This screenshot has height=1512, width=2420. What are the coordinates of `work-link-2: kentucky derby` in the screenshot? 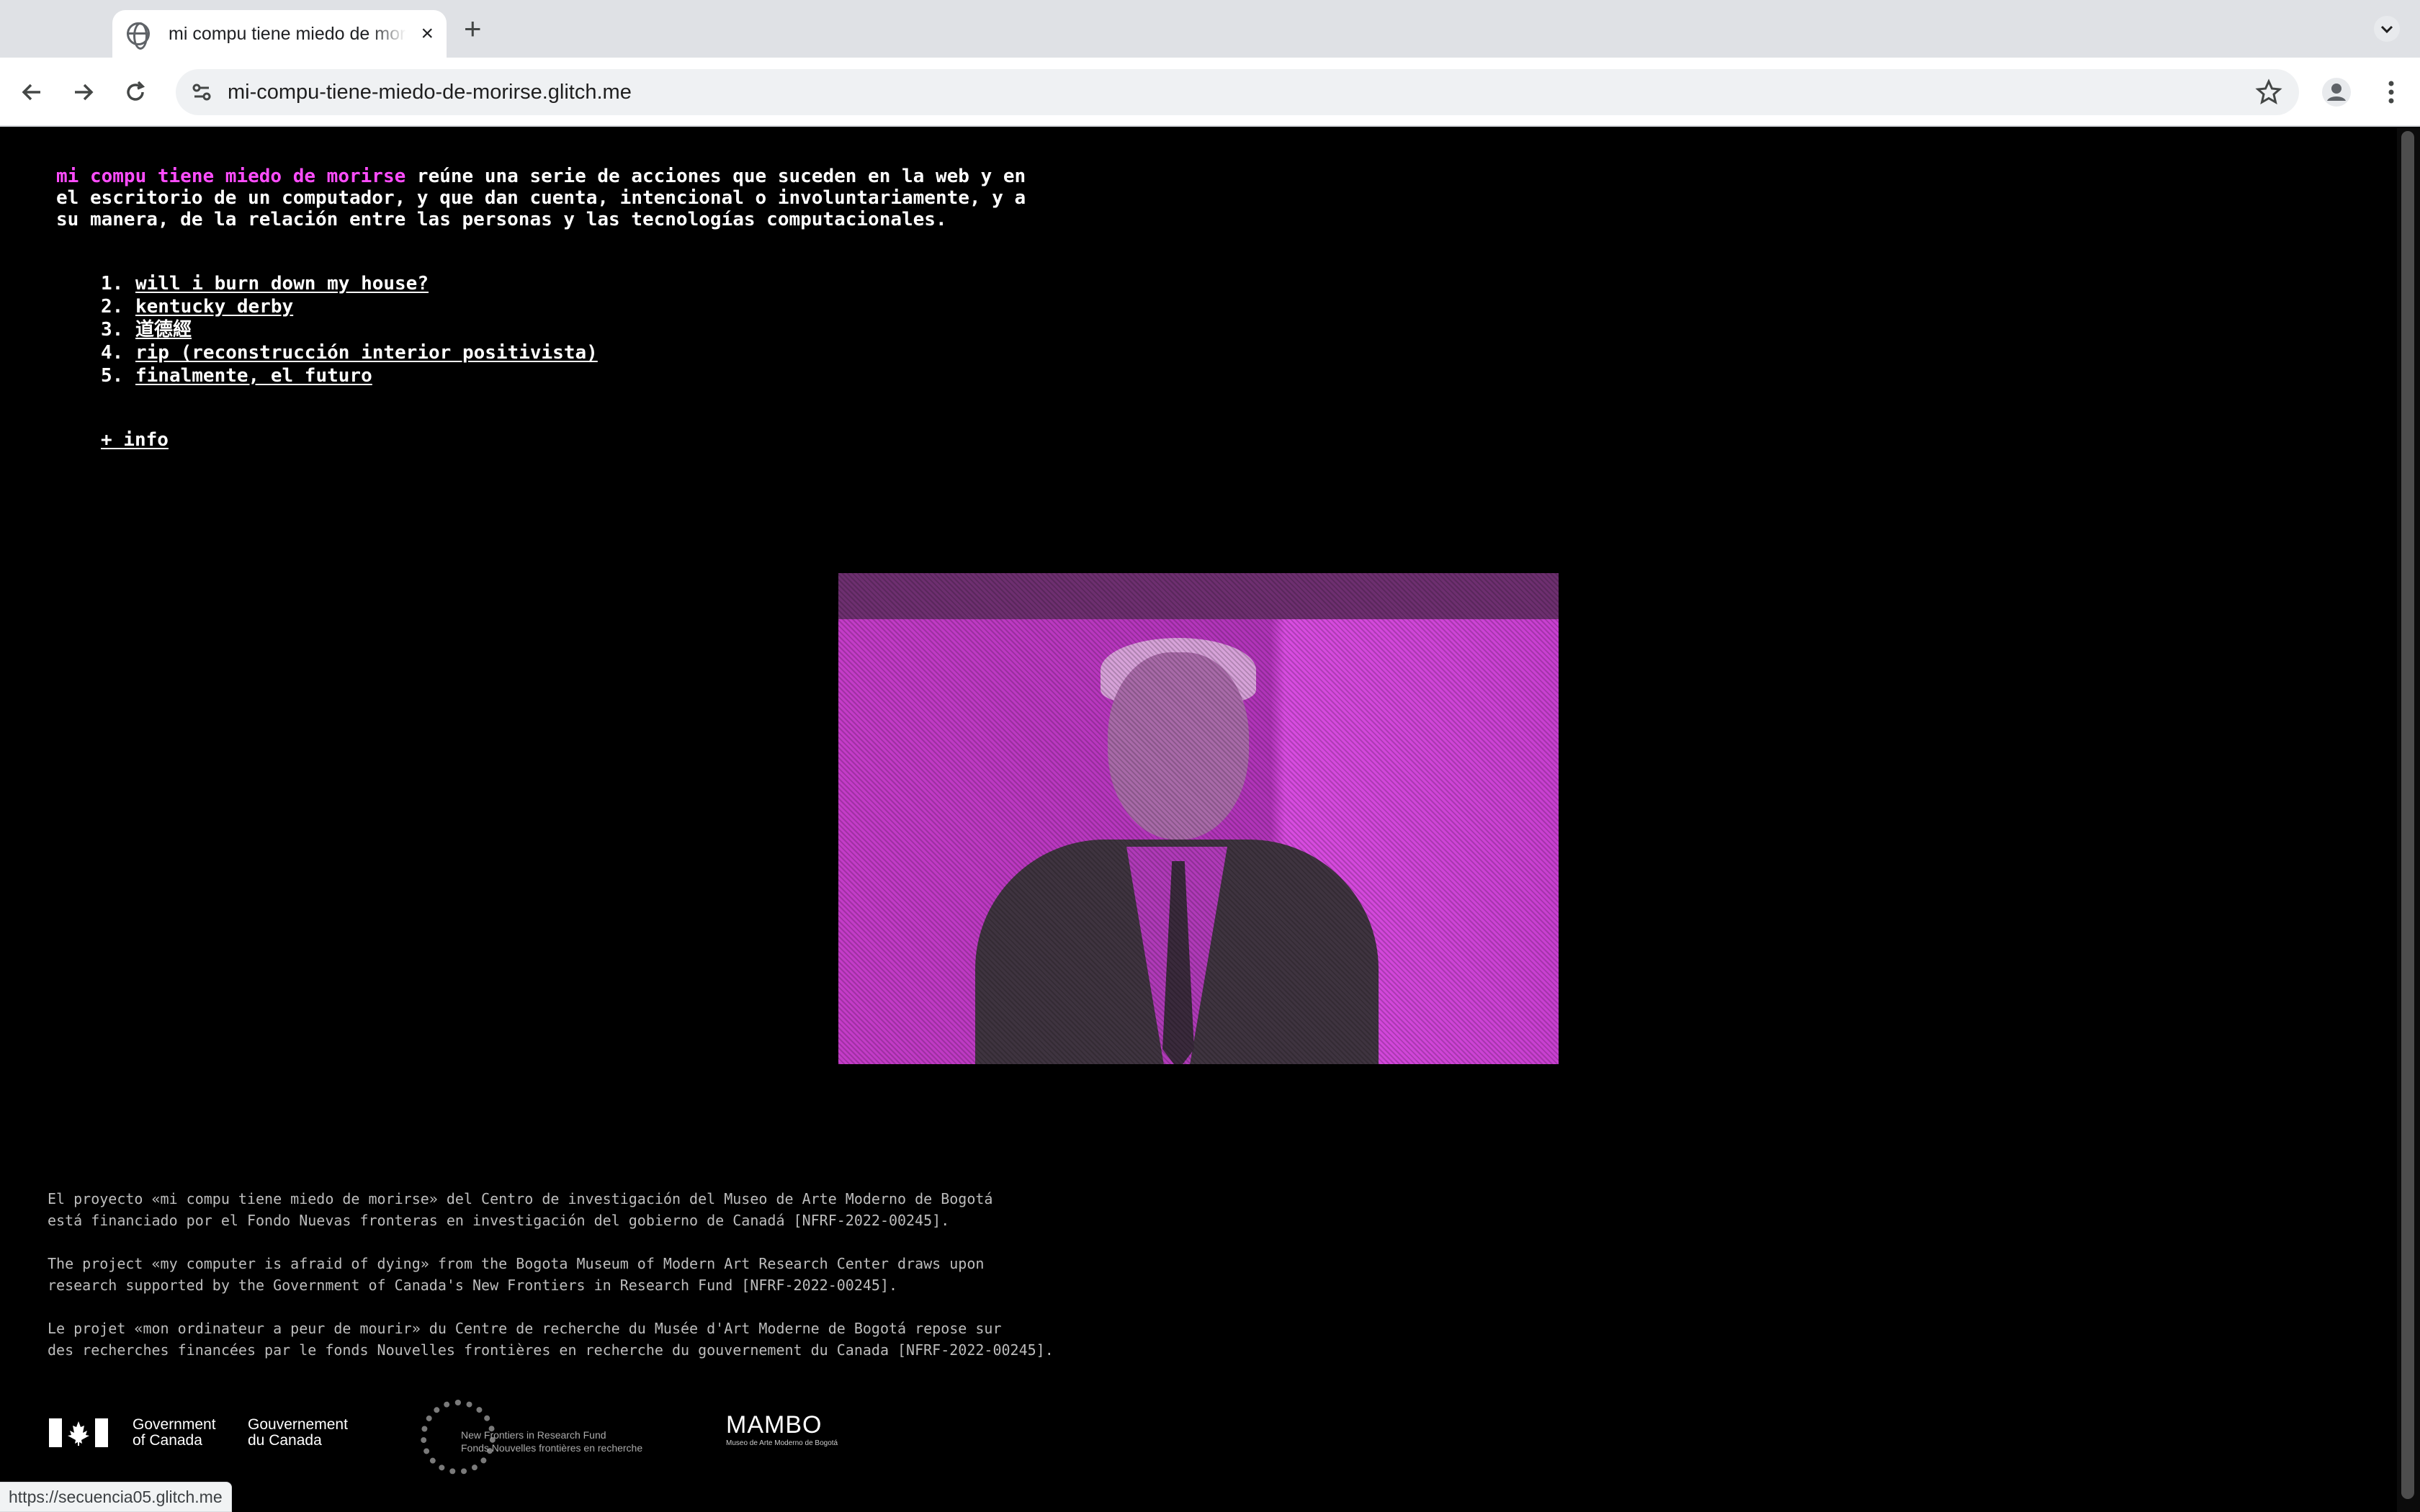 It's located at (214, 306).